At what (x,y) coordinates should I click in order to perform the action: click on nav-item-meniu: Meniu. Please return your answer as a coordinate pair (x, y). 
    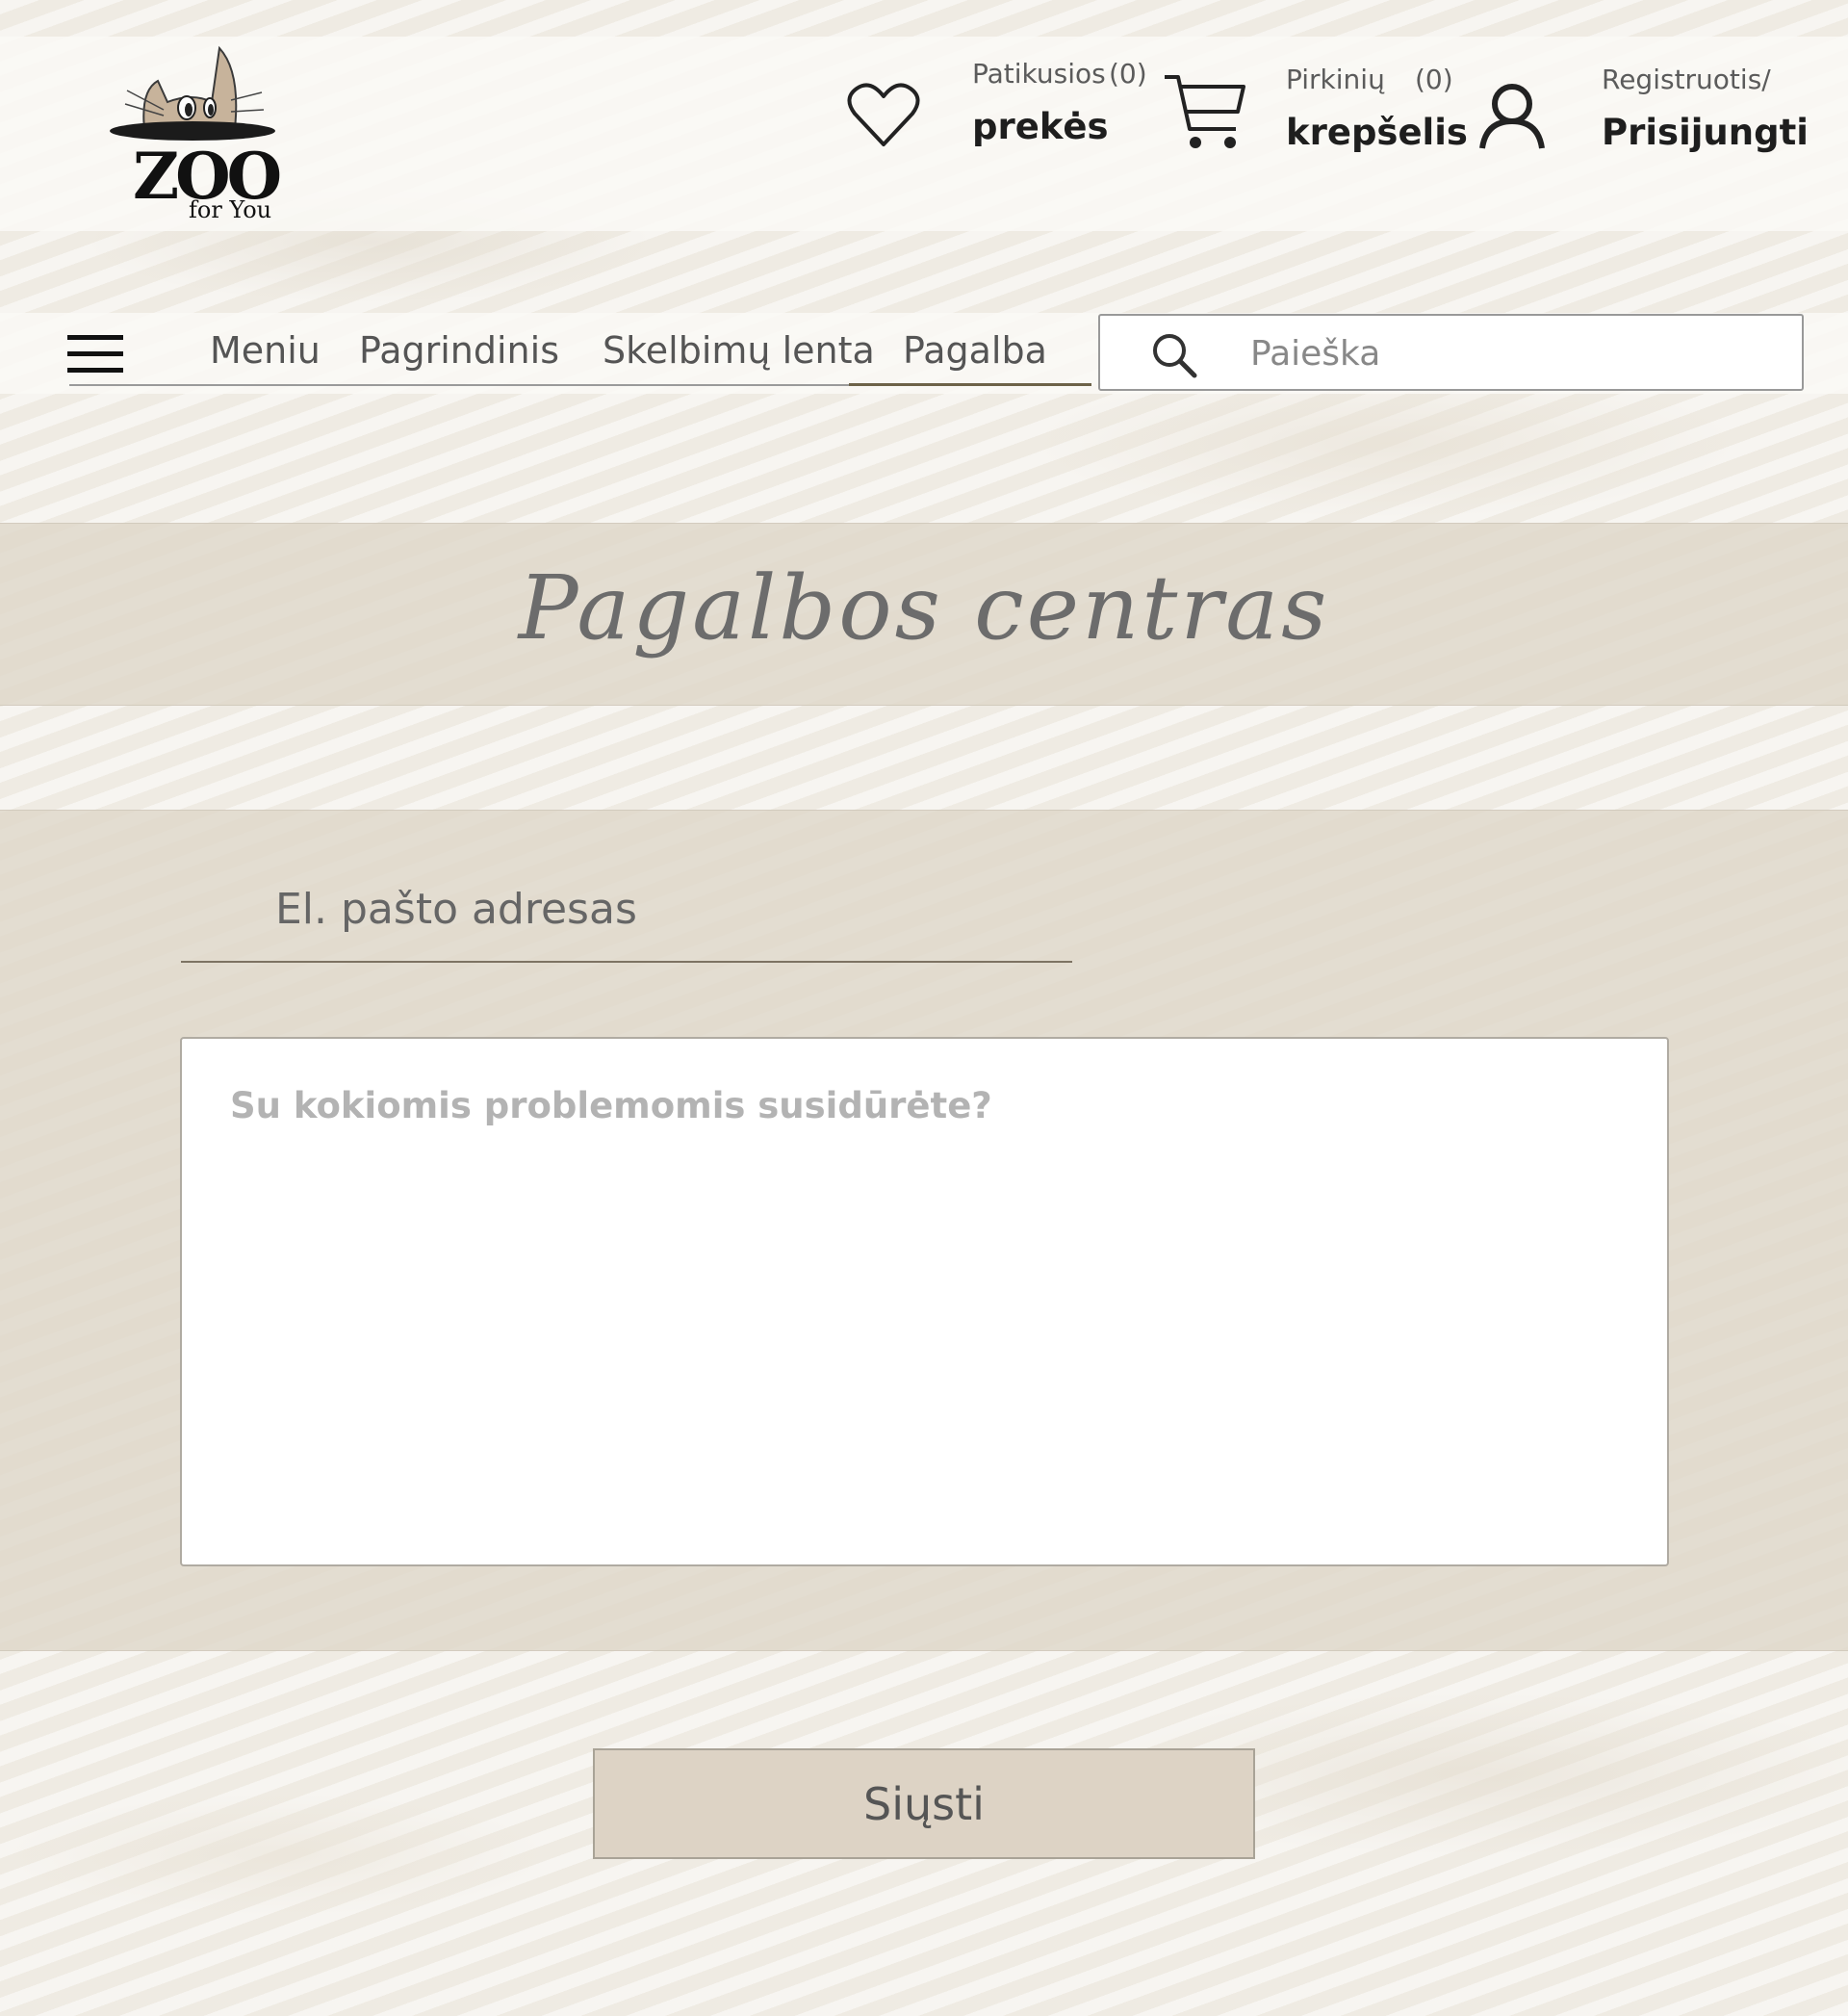
    Looking at the image, I should click on (265, 350).